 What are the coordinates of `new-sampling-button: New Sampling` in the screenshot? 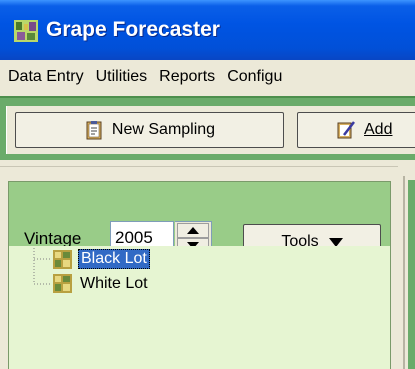 It's located at (149, 130).